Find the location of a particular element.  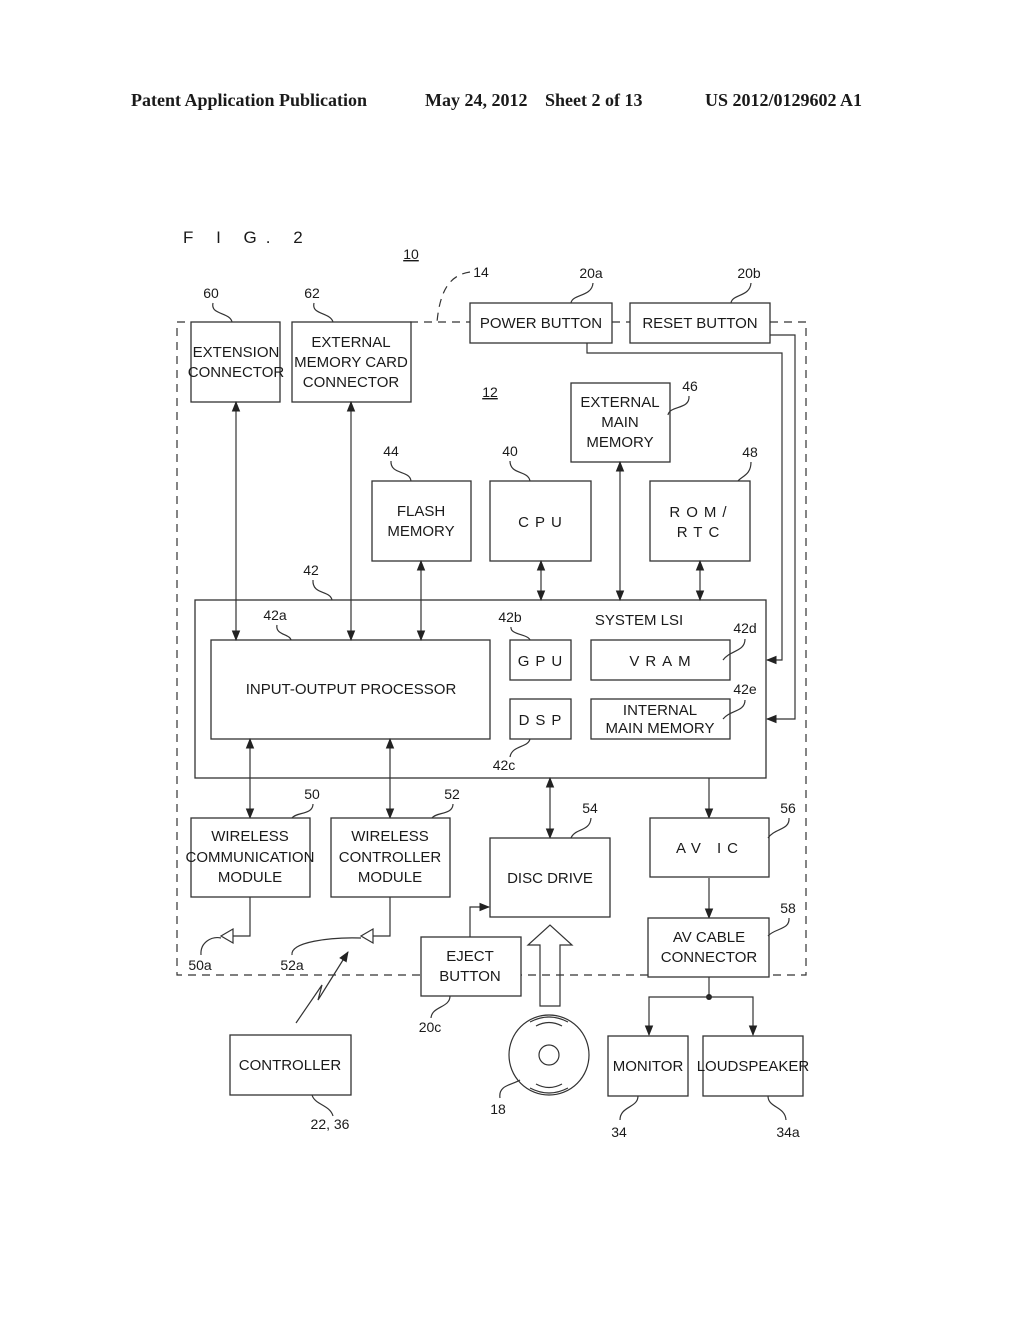

svg-text: 56 is located at coordinates (788, 808).